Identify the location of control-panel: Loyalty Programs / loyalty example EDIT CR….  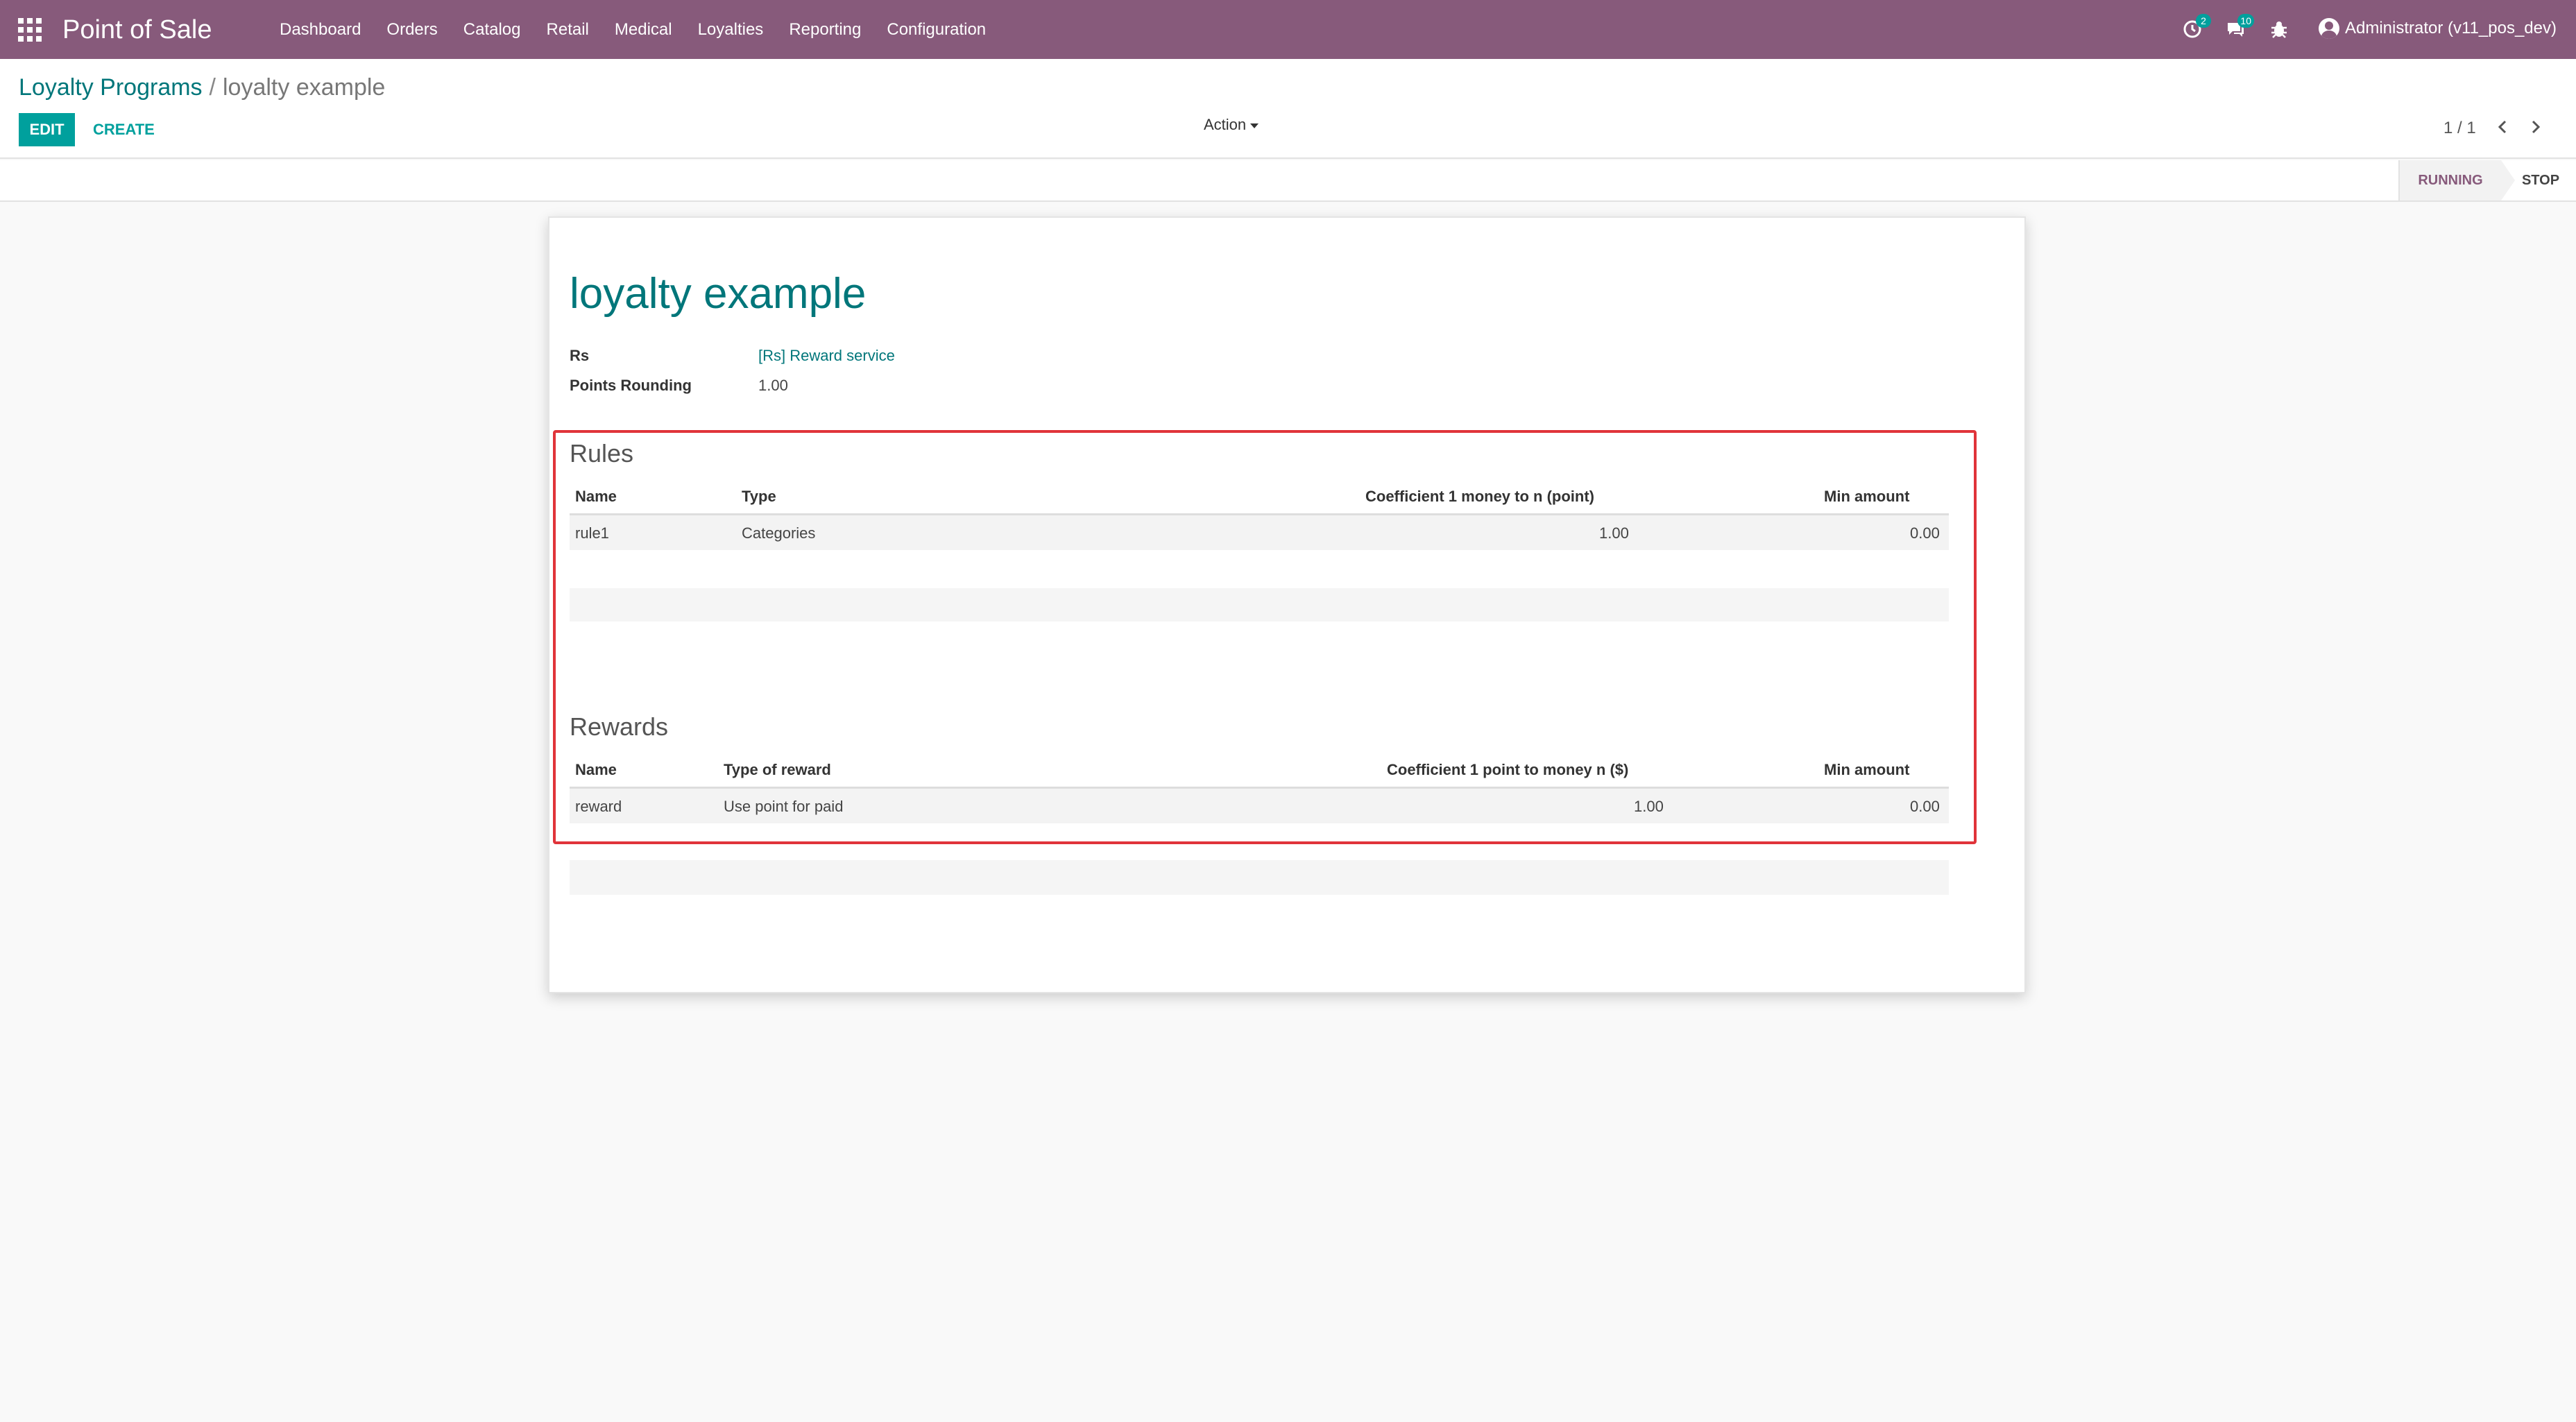
(1288, 109).